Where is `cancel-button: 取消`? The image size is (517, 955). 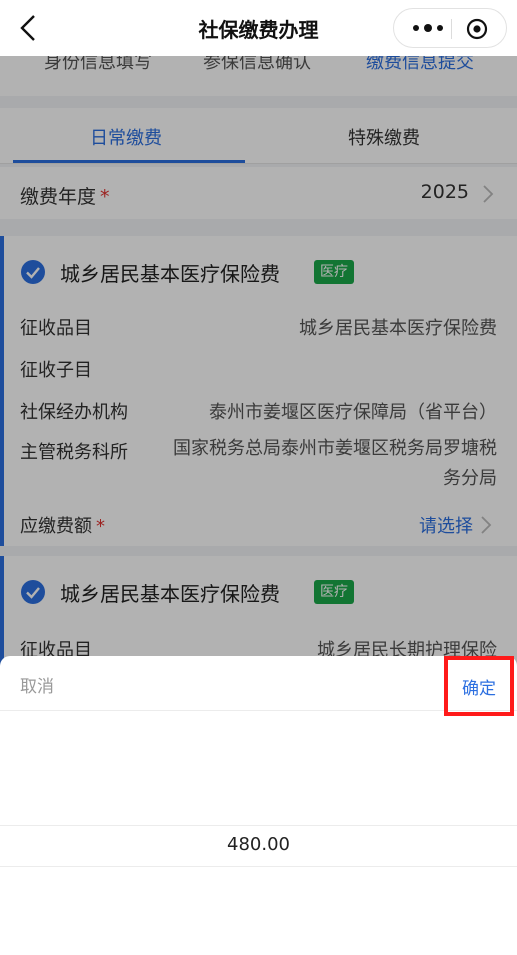
cancel-button: 取消 is located at coordinates (37, 684).